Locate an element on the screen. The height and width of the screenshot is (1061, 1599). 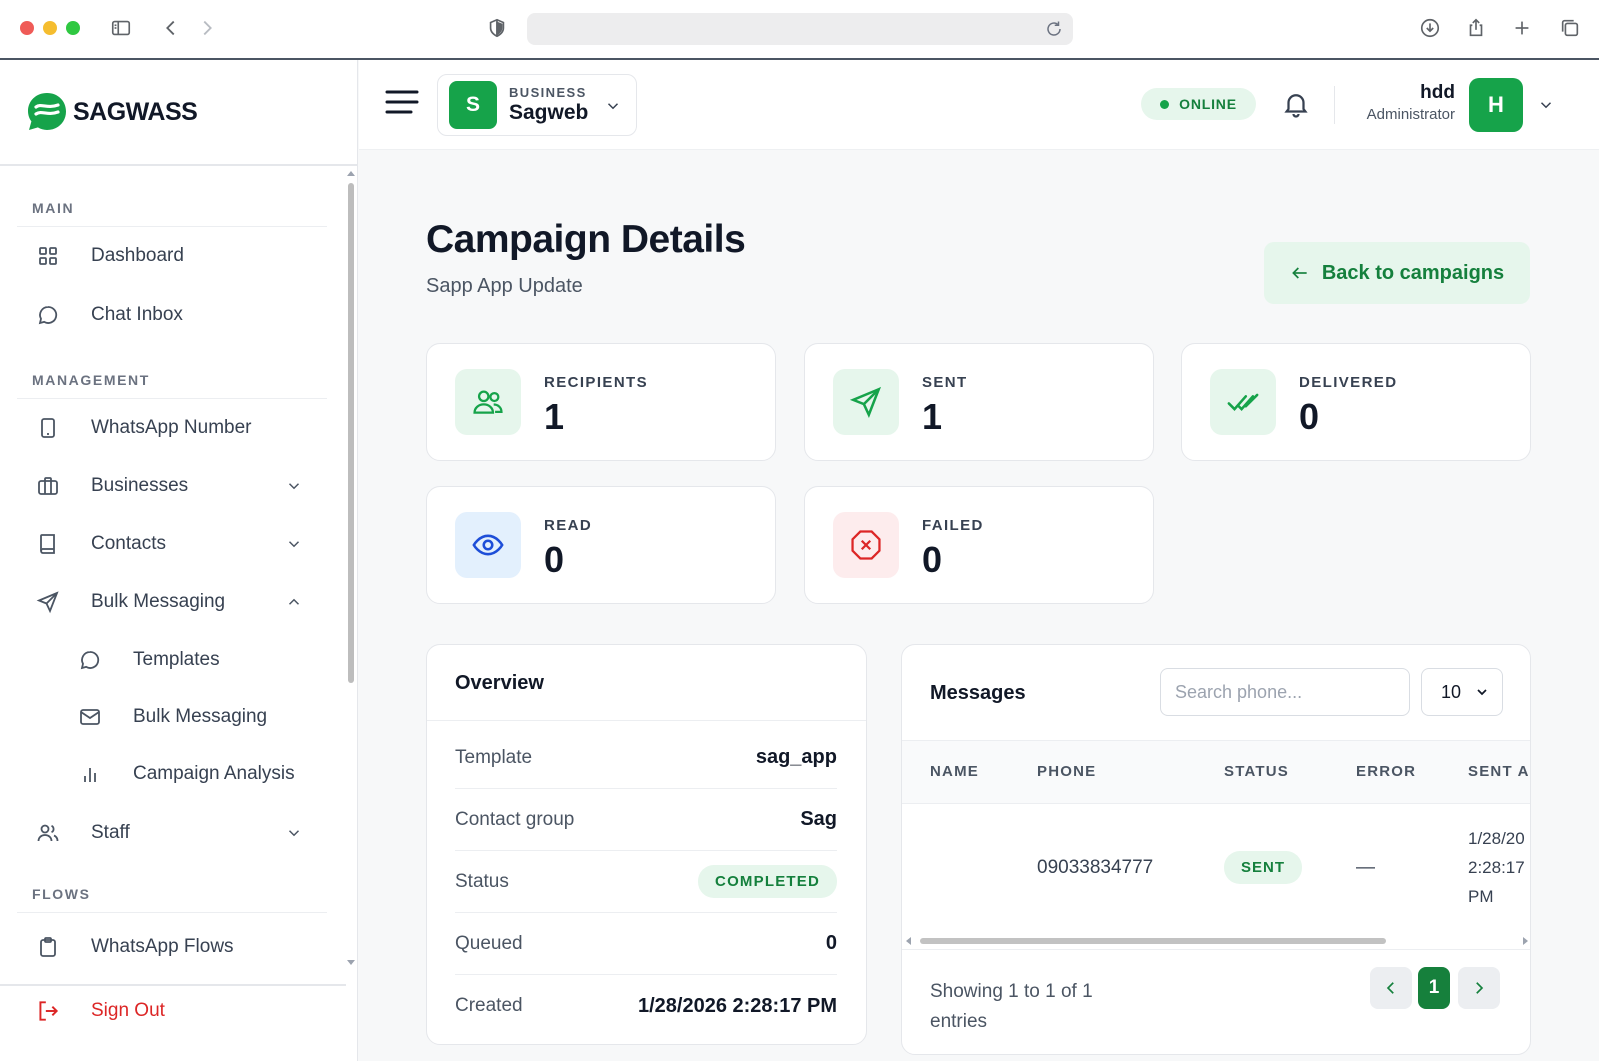
stat-label: FAILED is located at coordinates (953, 525).